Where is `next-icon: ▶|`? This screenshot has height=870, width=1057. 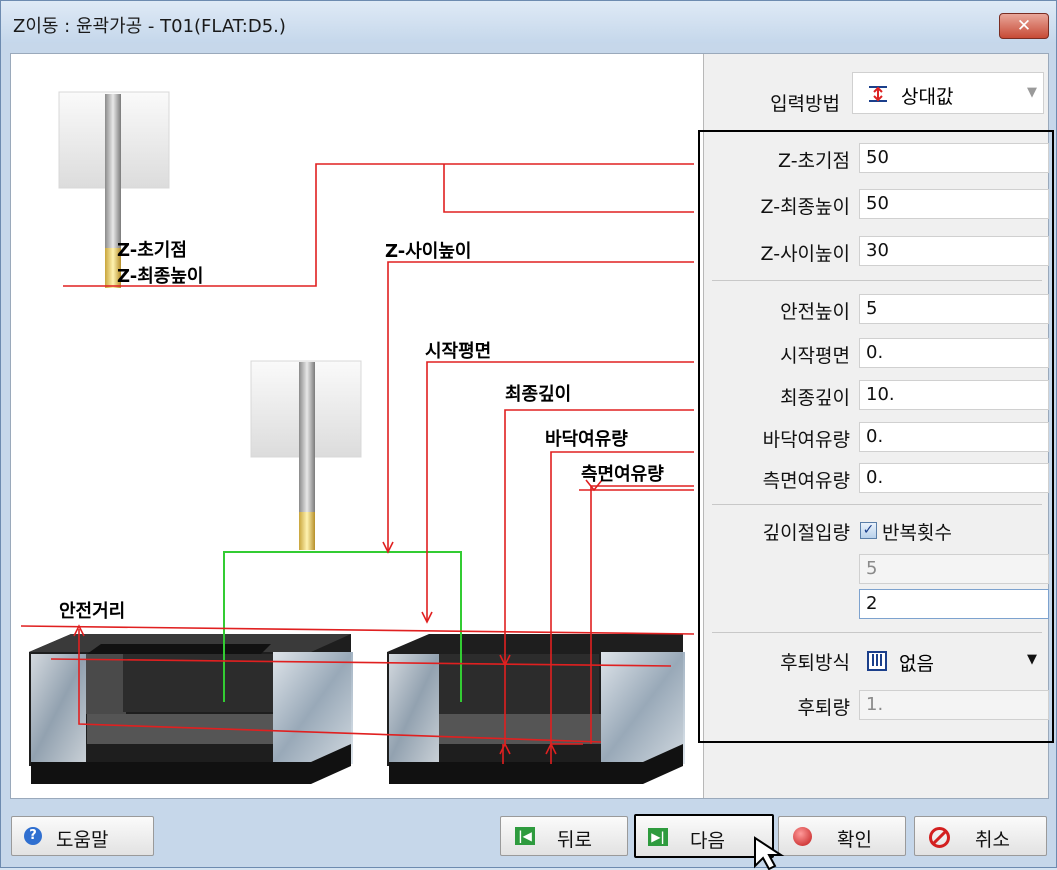
next-icon: ▶| is located at coordinates (658, 837).